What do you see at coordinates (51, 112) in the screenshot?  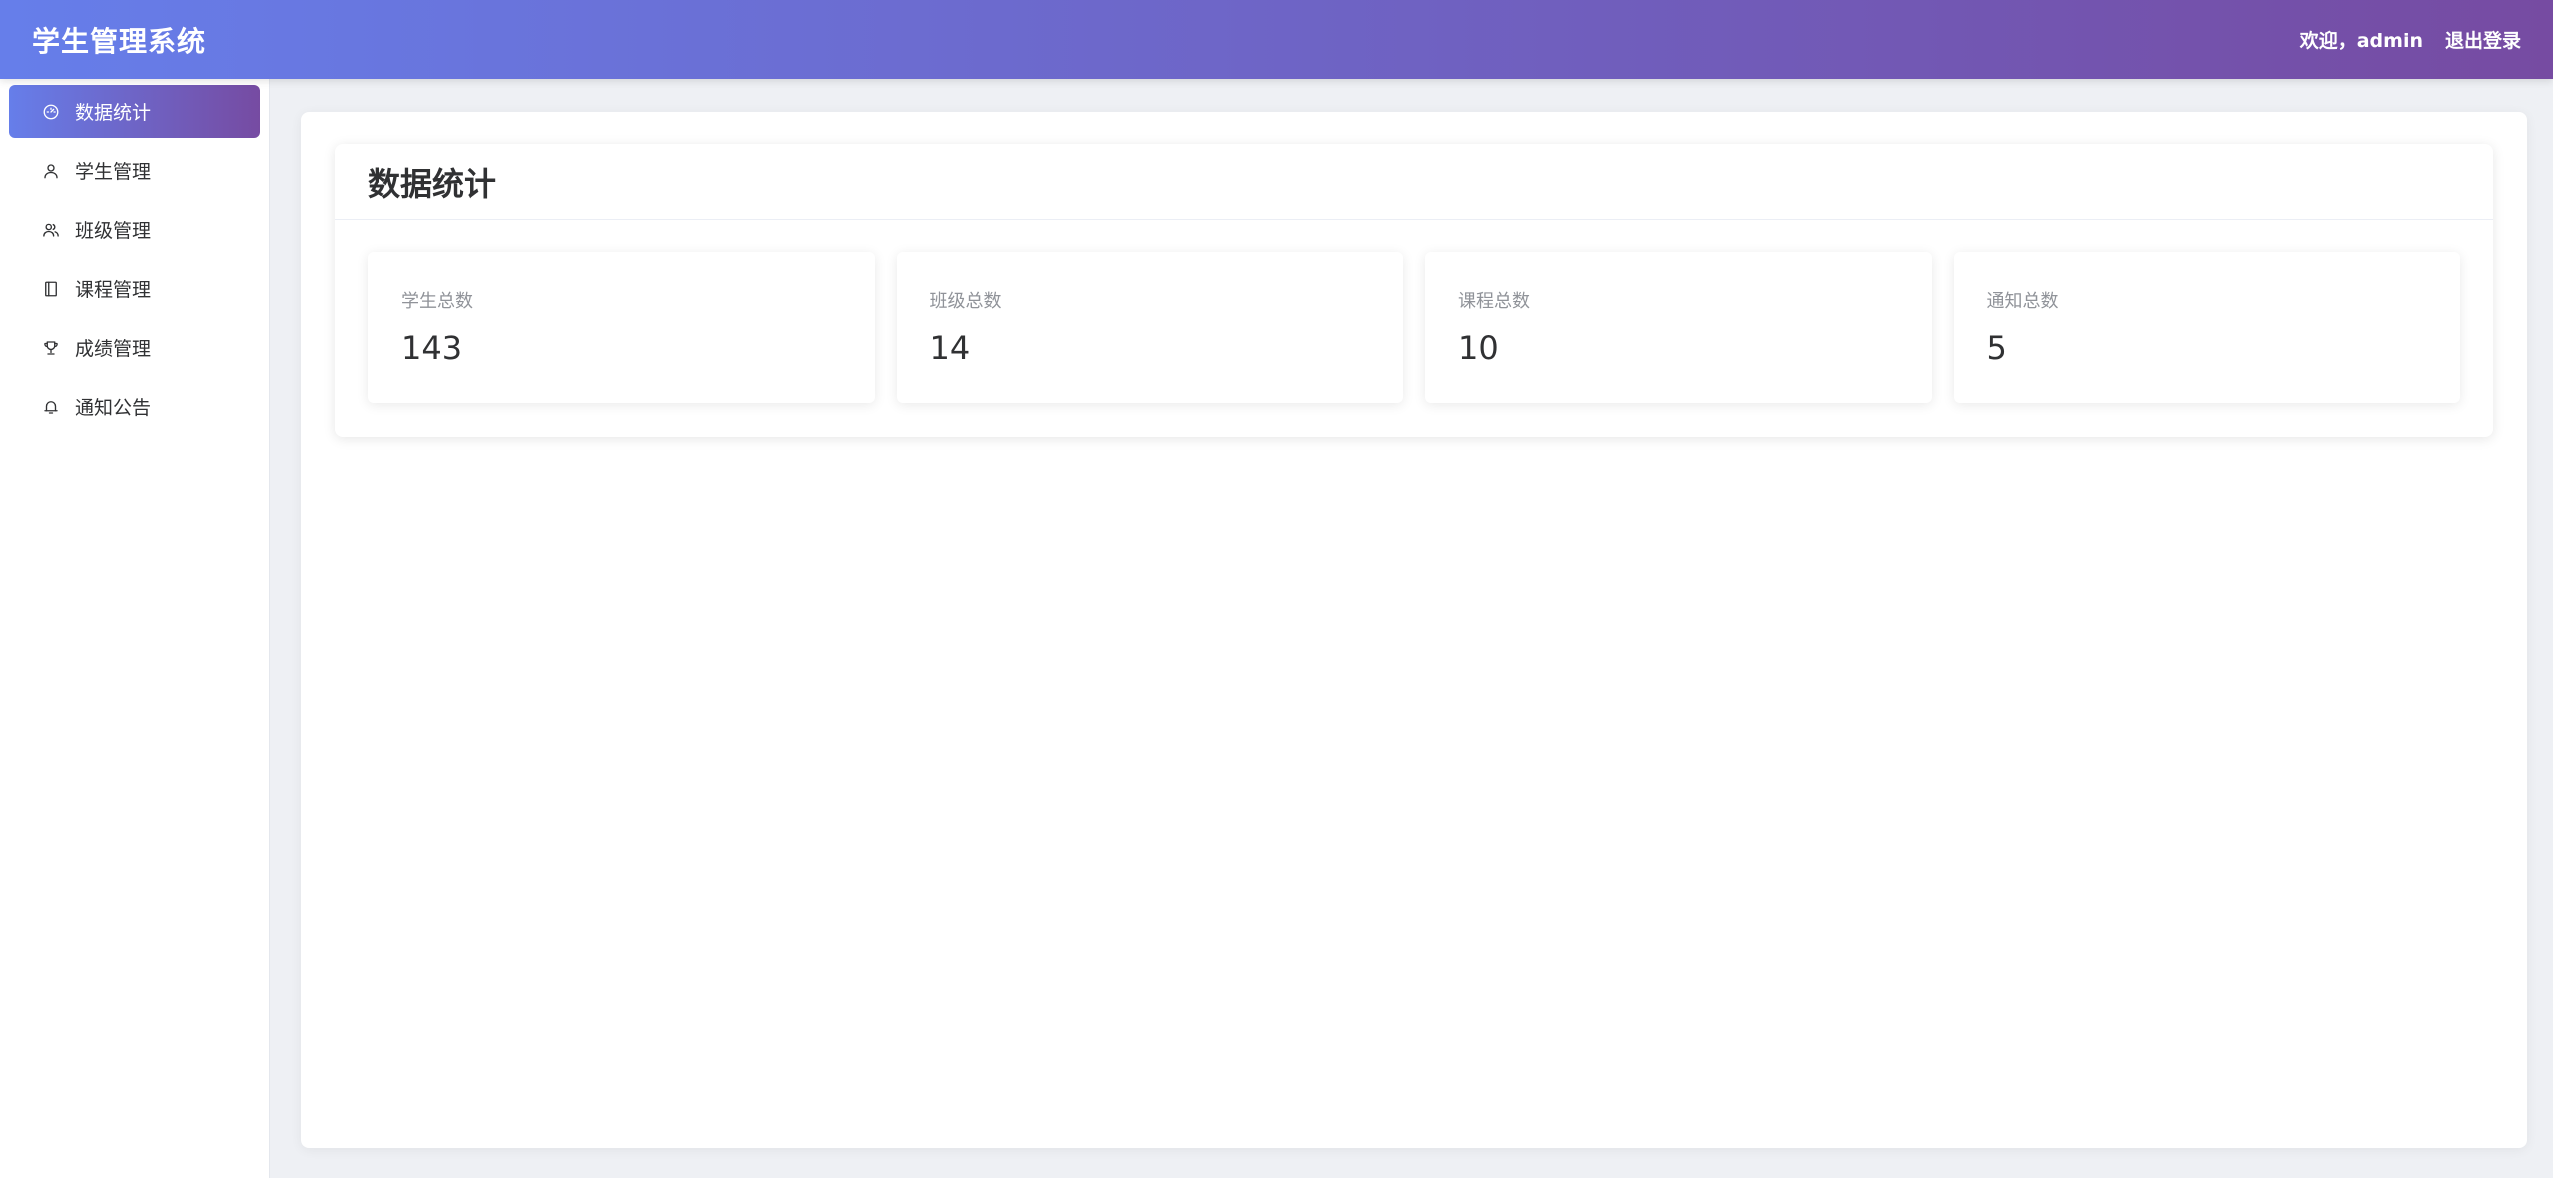 I see `dashboard-icon` at bounding box center [51, 112].